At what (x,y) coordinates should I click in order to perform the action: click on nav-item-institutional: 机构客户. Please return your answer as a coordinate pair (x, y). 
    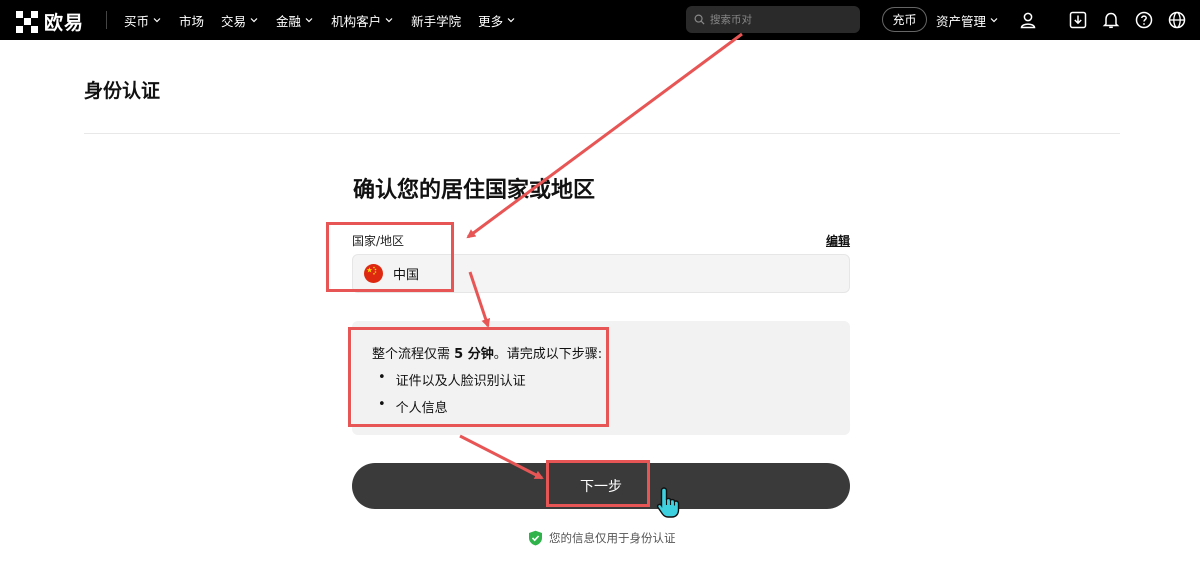
    Looking at the image, I should click on (362, 20).